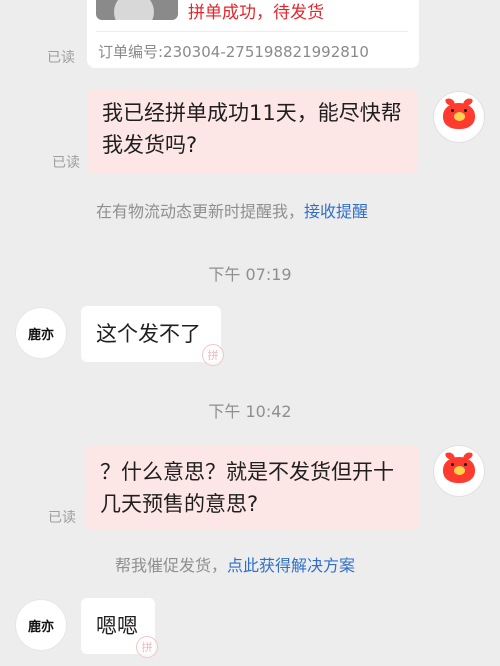  Describe the element at coordinates (200, 211) in the screenshot. I see `reminder-text: 在有物流动态更新时提醒我，` at that location.